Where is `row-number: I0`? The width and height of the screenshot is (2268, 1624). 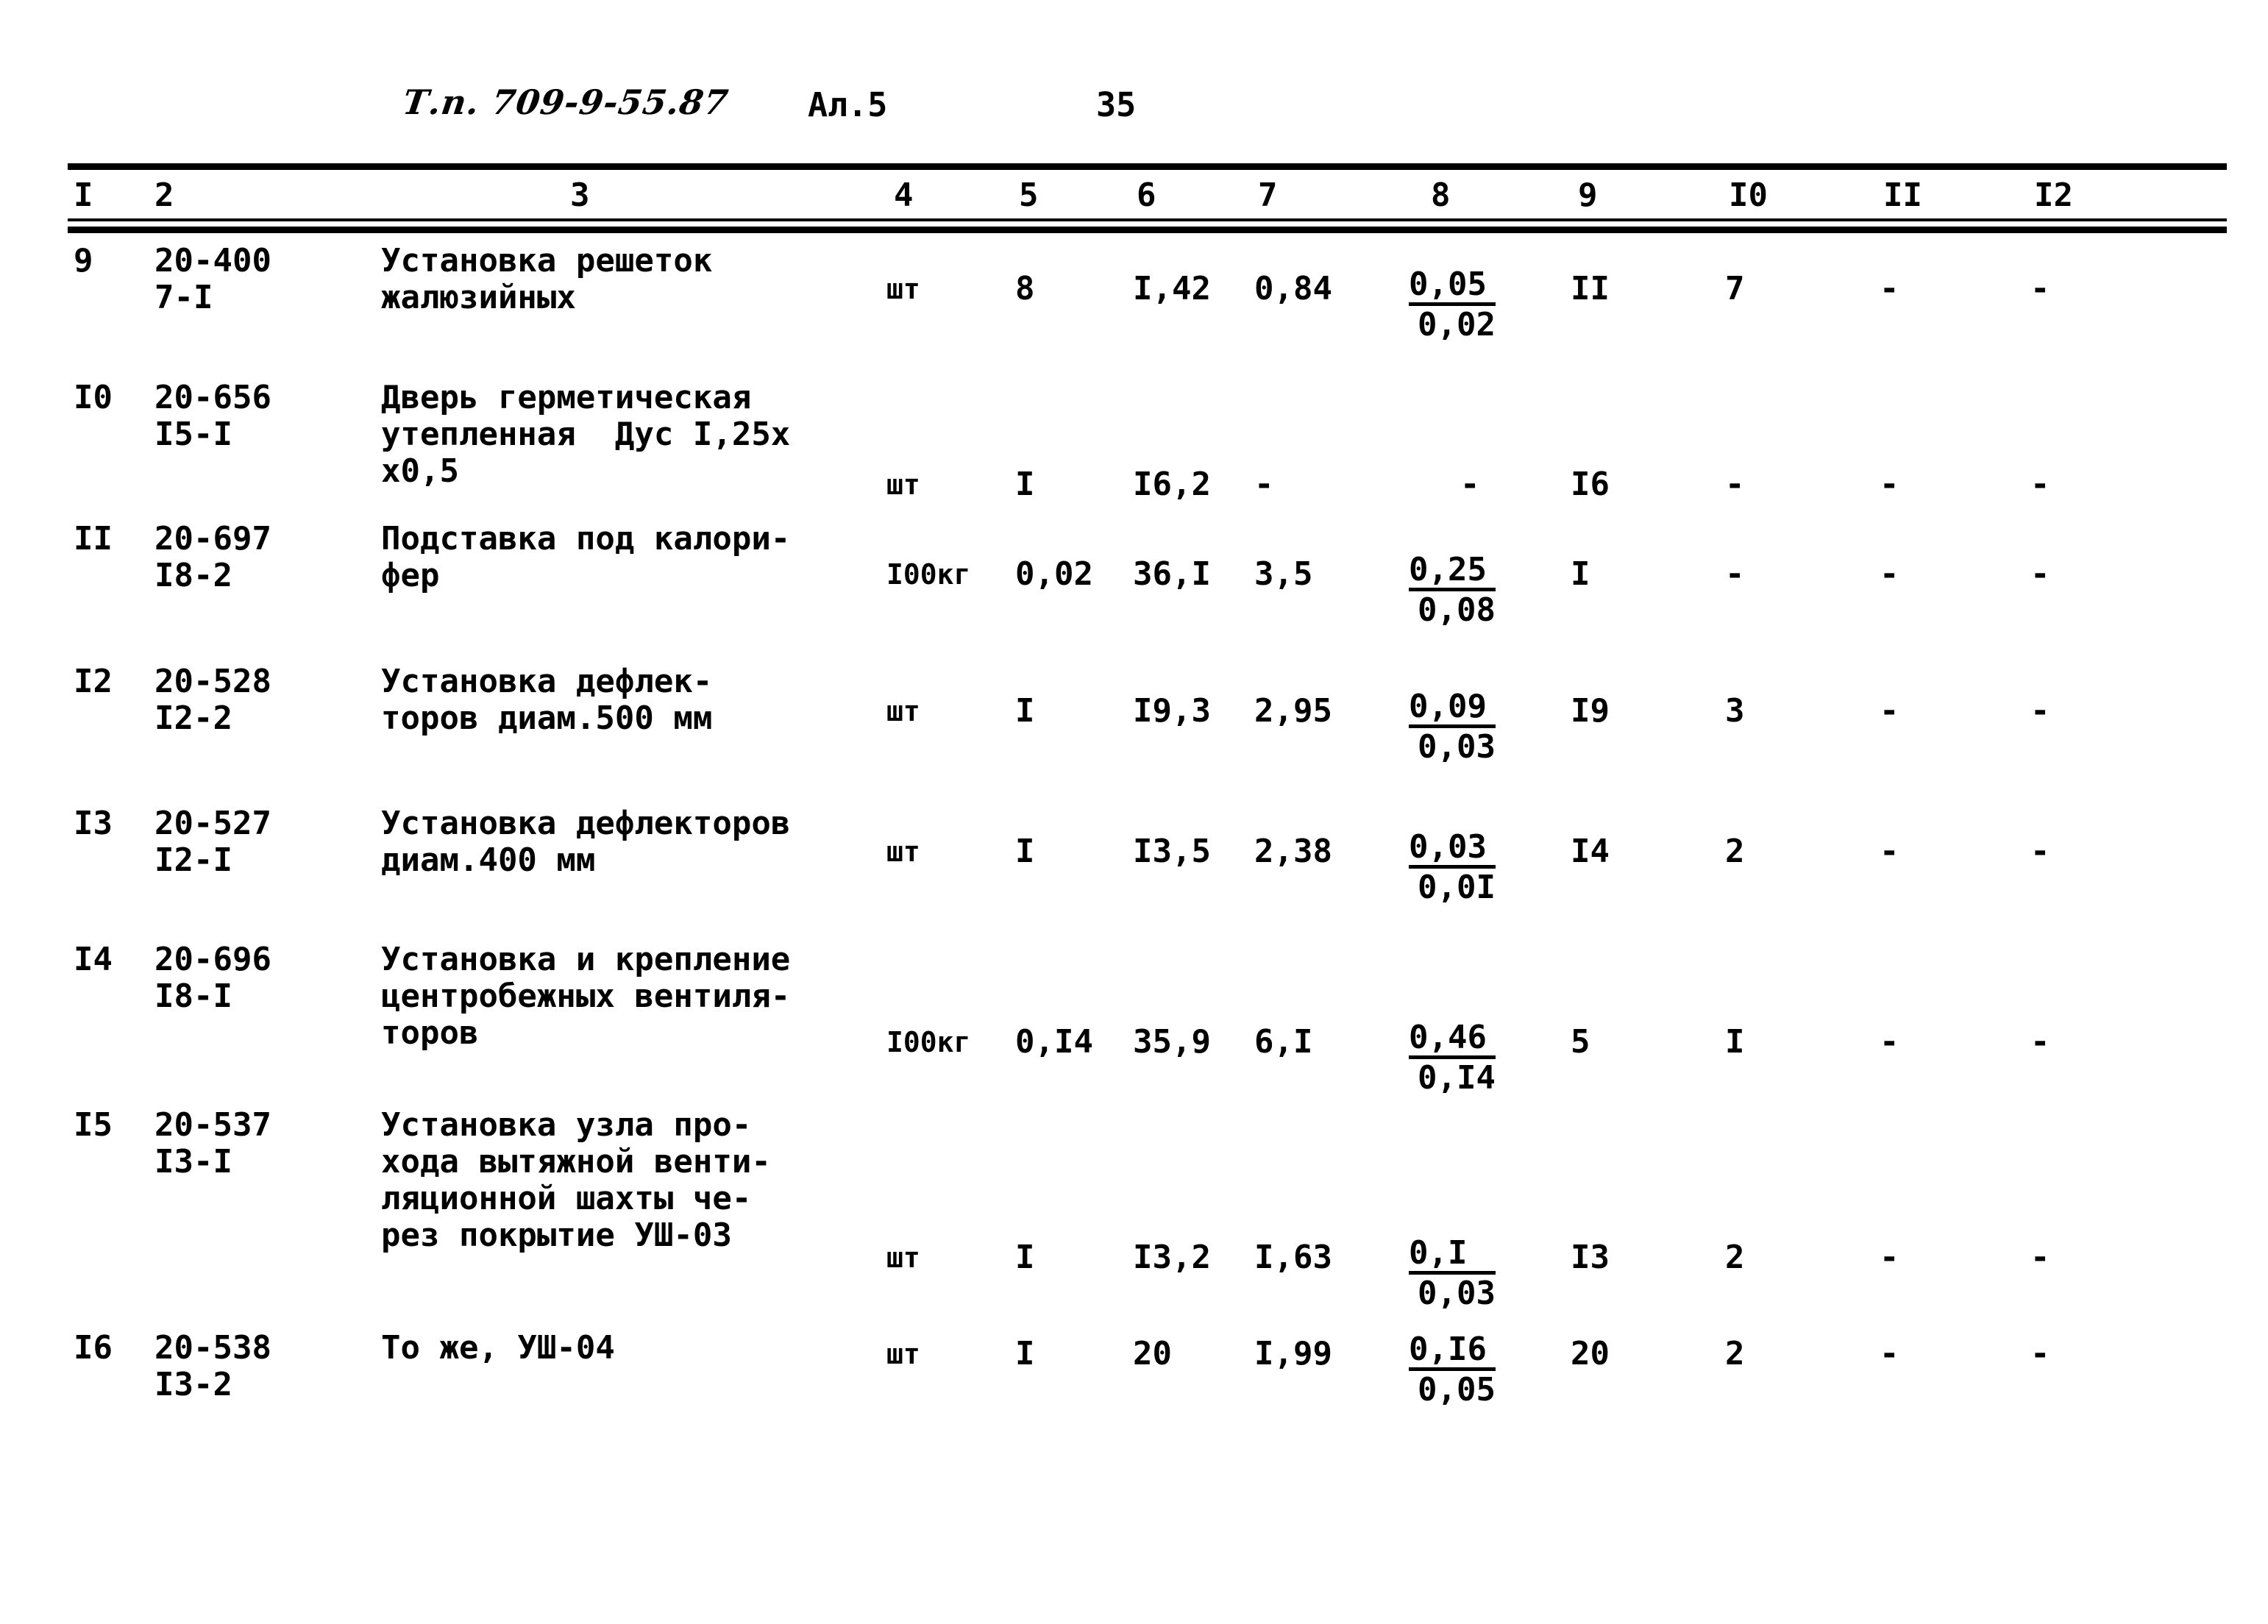
row-number: I0 is located at coordinates (94, 397).